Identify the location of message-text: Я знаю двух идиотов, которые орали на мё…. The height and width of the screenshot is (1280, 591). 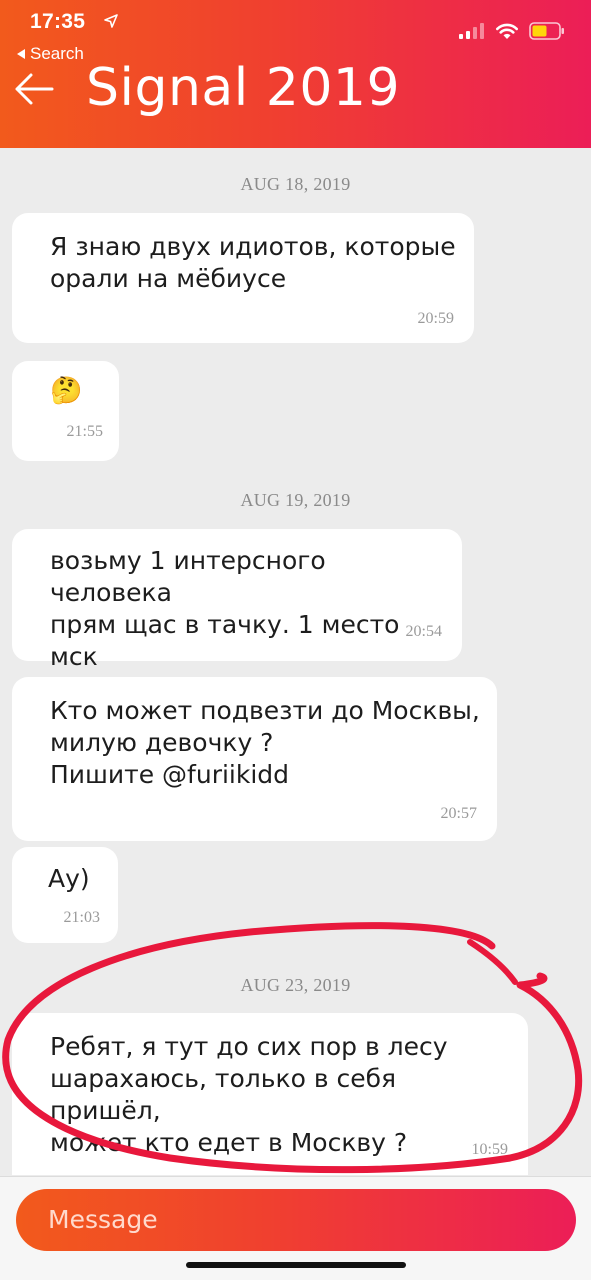
(253, 262).